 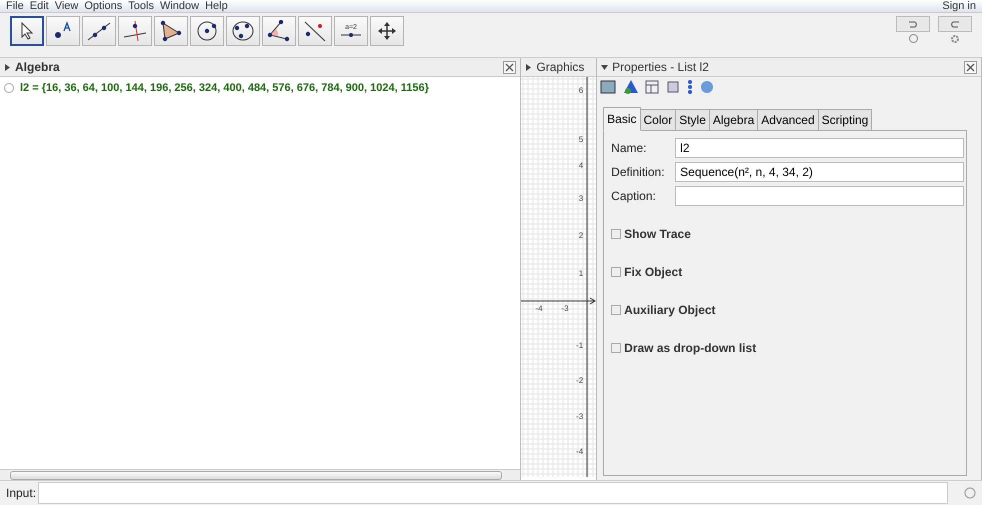 I want to click on axis-label: 2, so click(x=581, y=235).